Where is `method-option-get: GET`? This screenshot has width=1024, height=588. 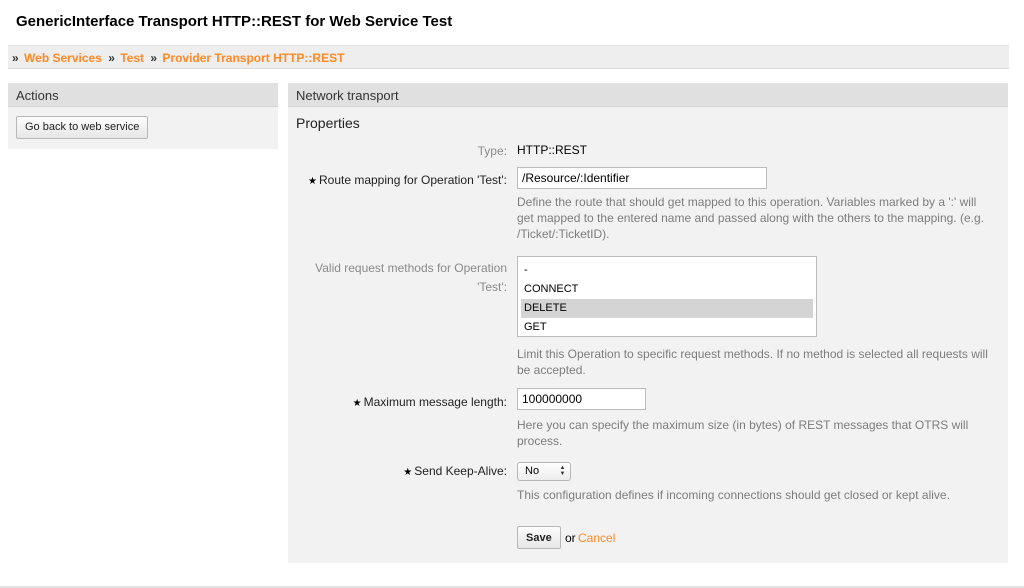 method-option-get: GET is located at coordinates (667, 327).